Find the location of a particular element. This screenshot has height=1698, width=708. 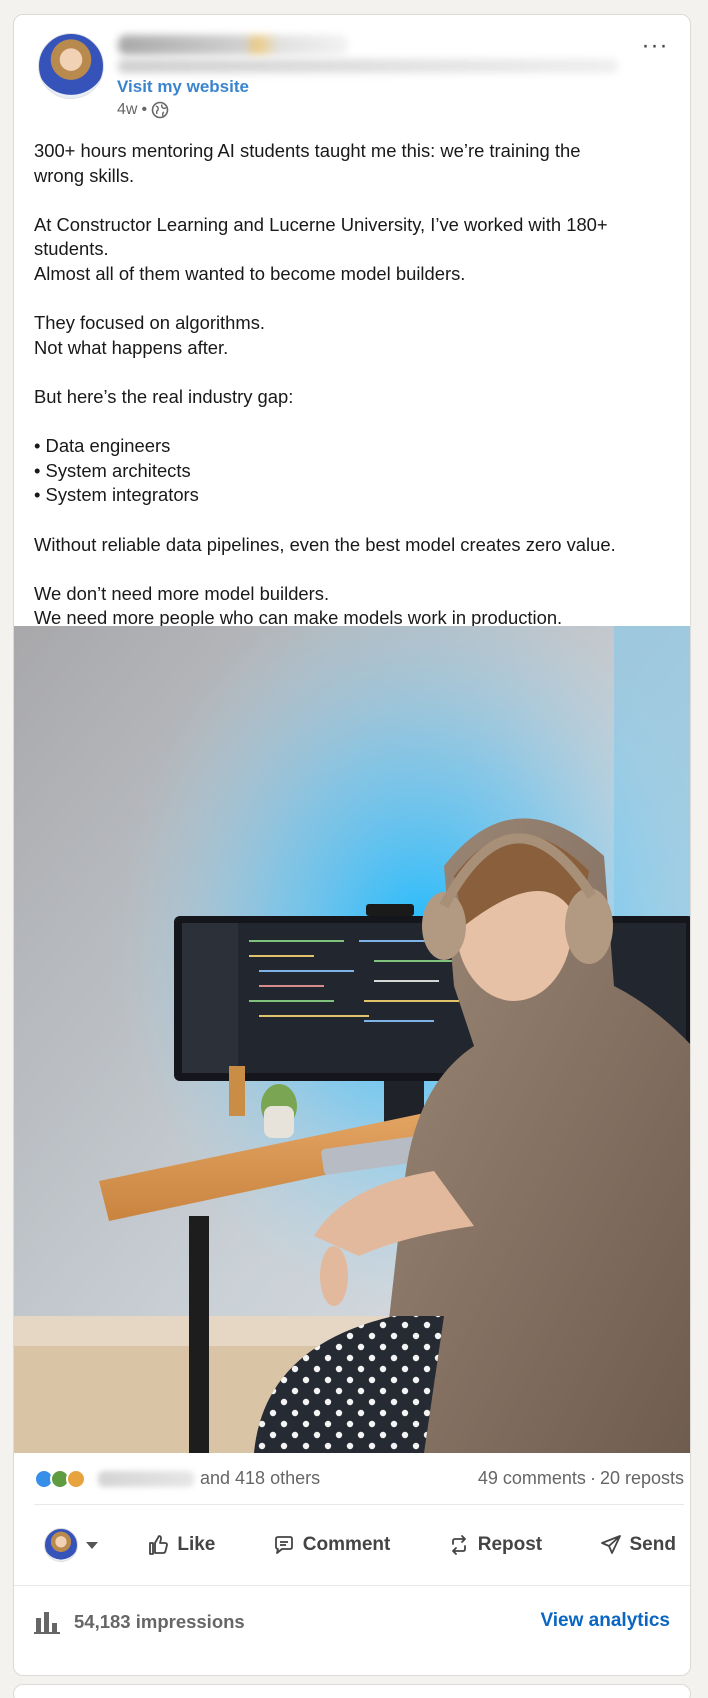

comment-label: Comment is located at coordinates (346, 1544).